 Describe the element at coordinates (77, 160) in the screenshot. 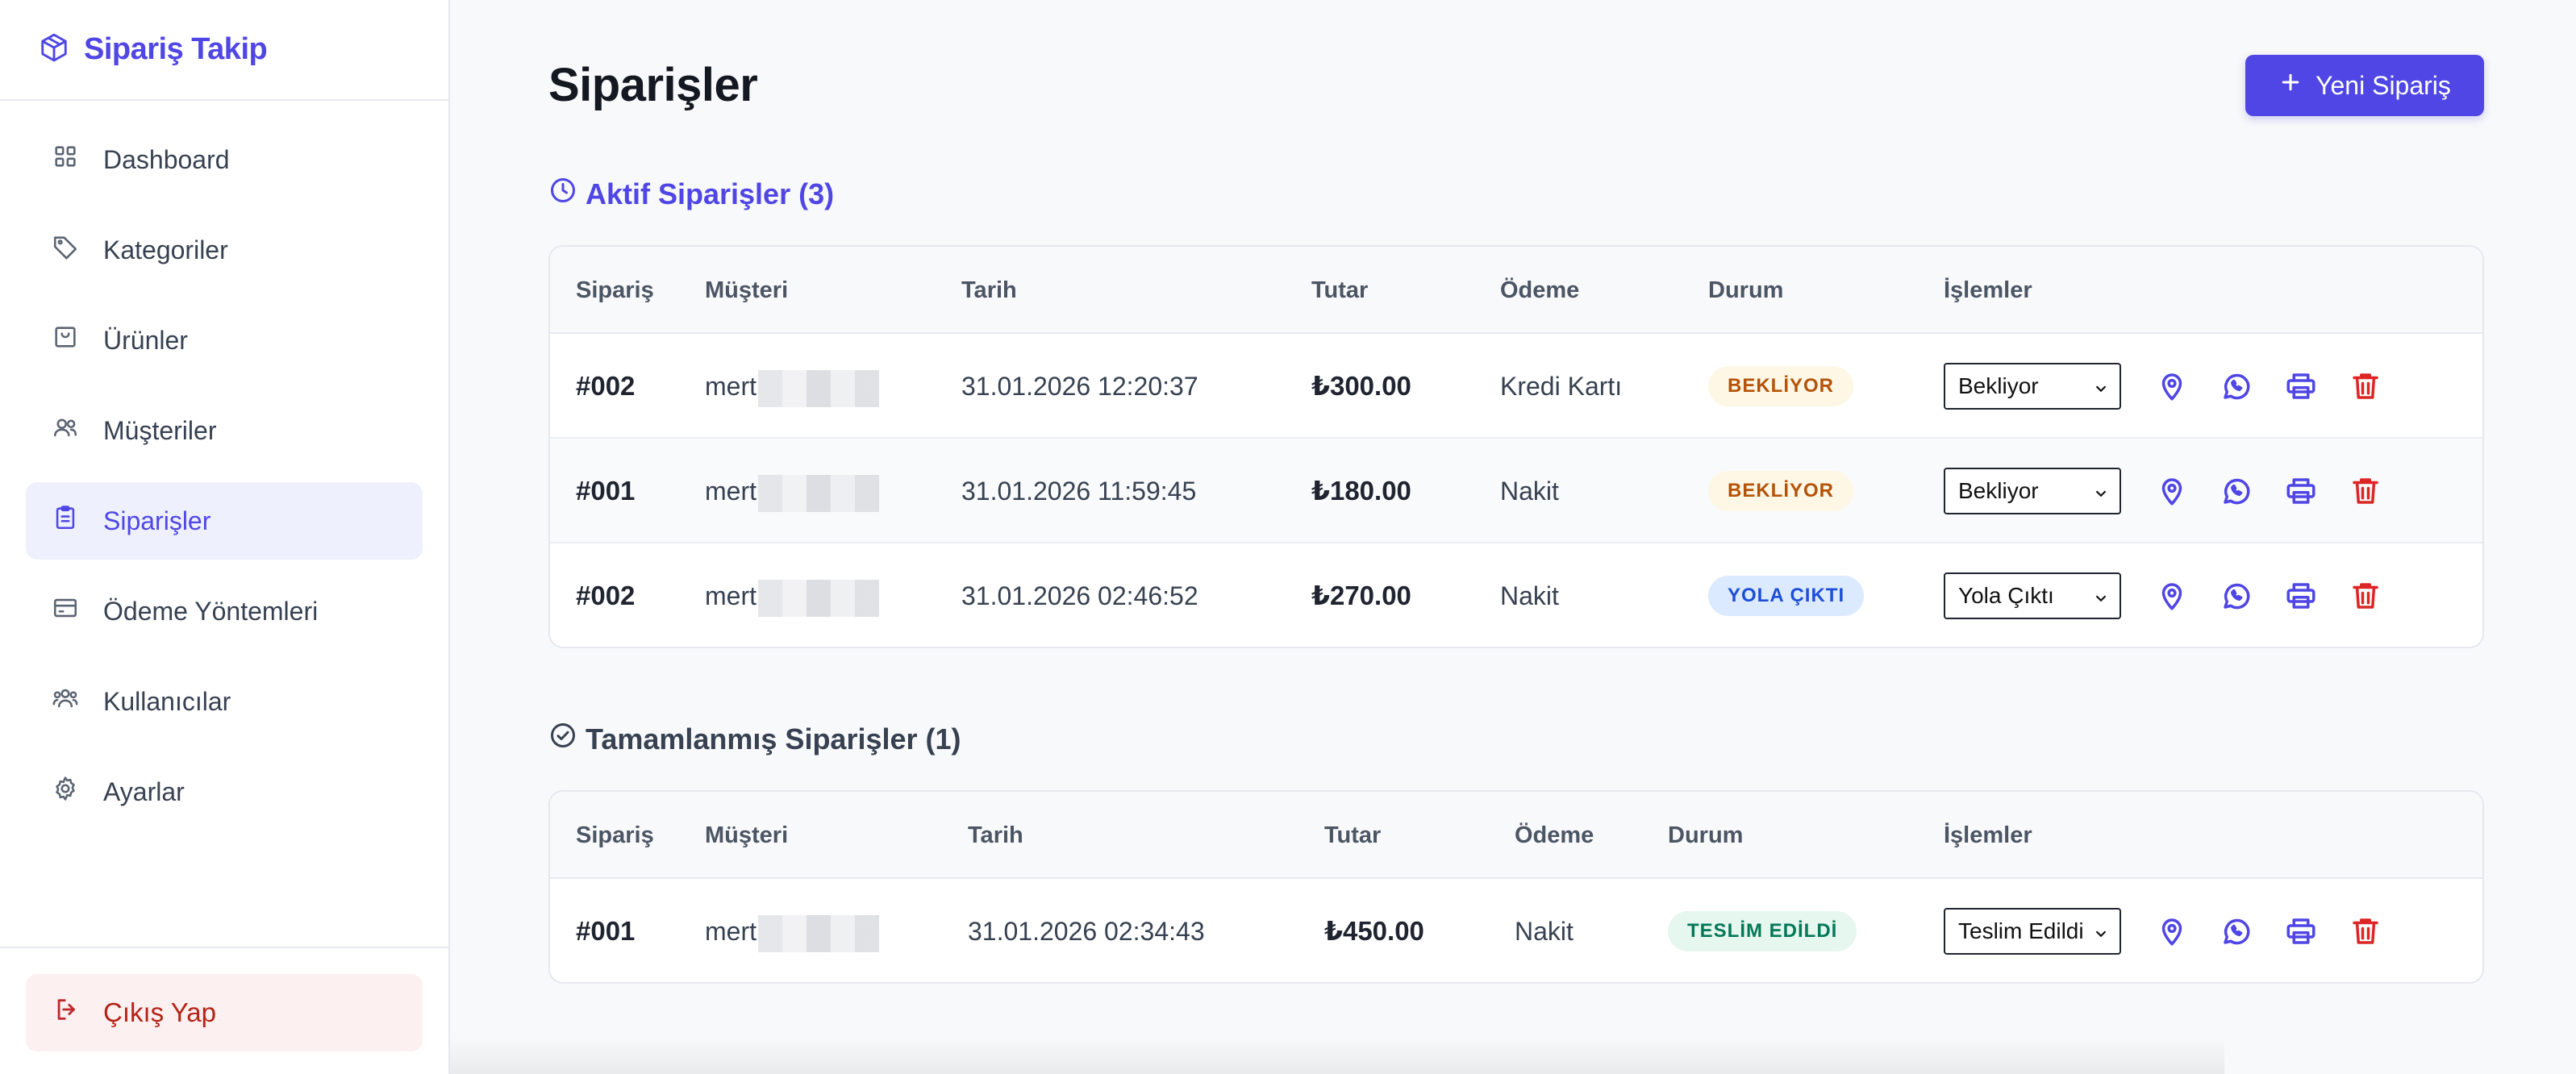

I see `grid-icon` at that location.